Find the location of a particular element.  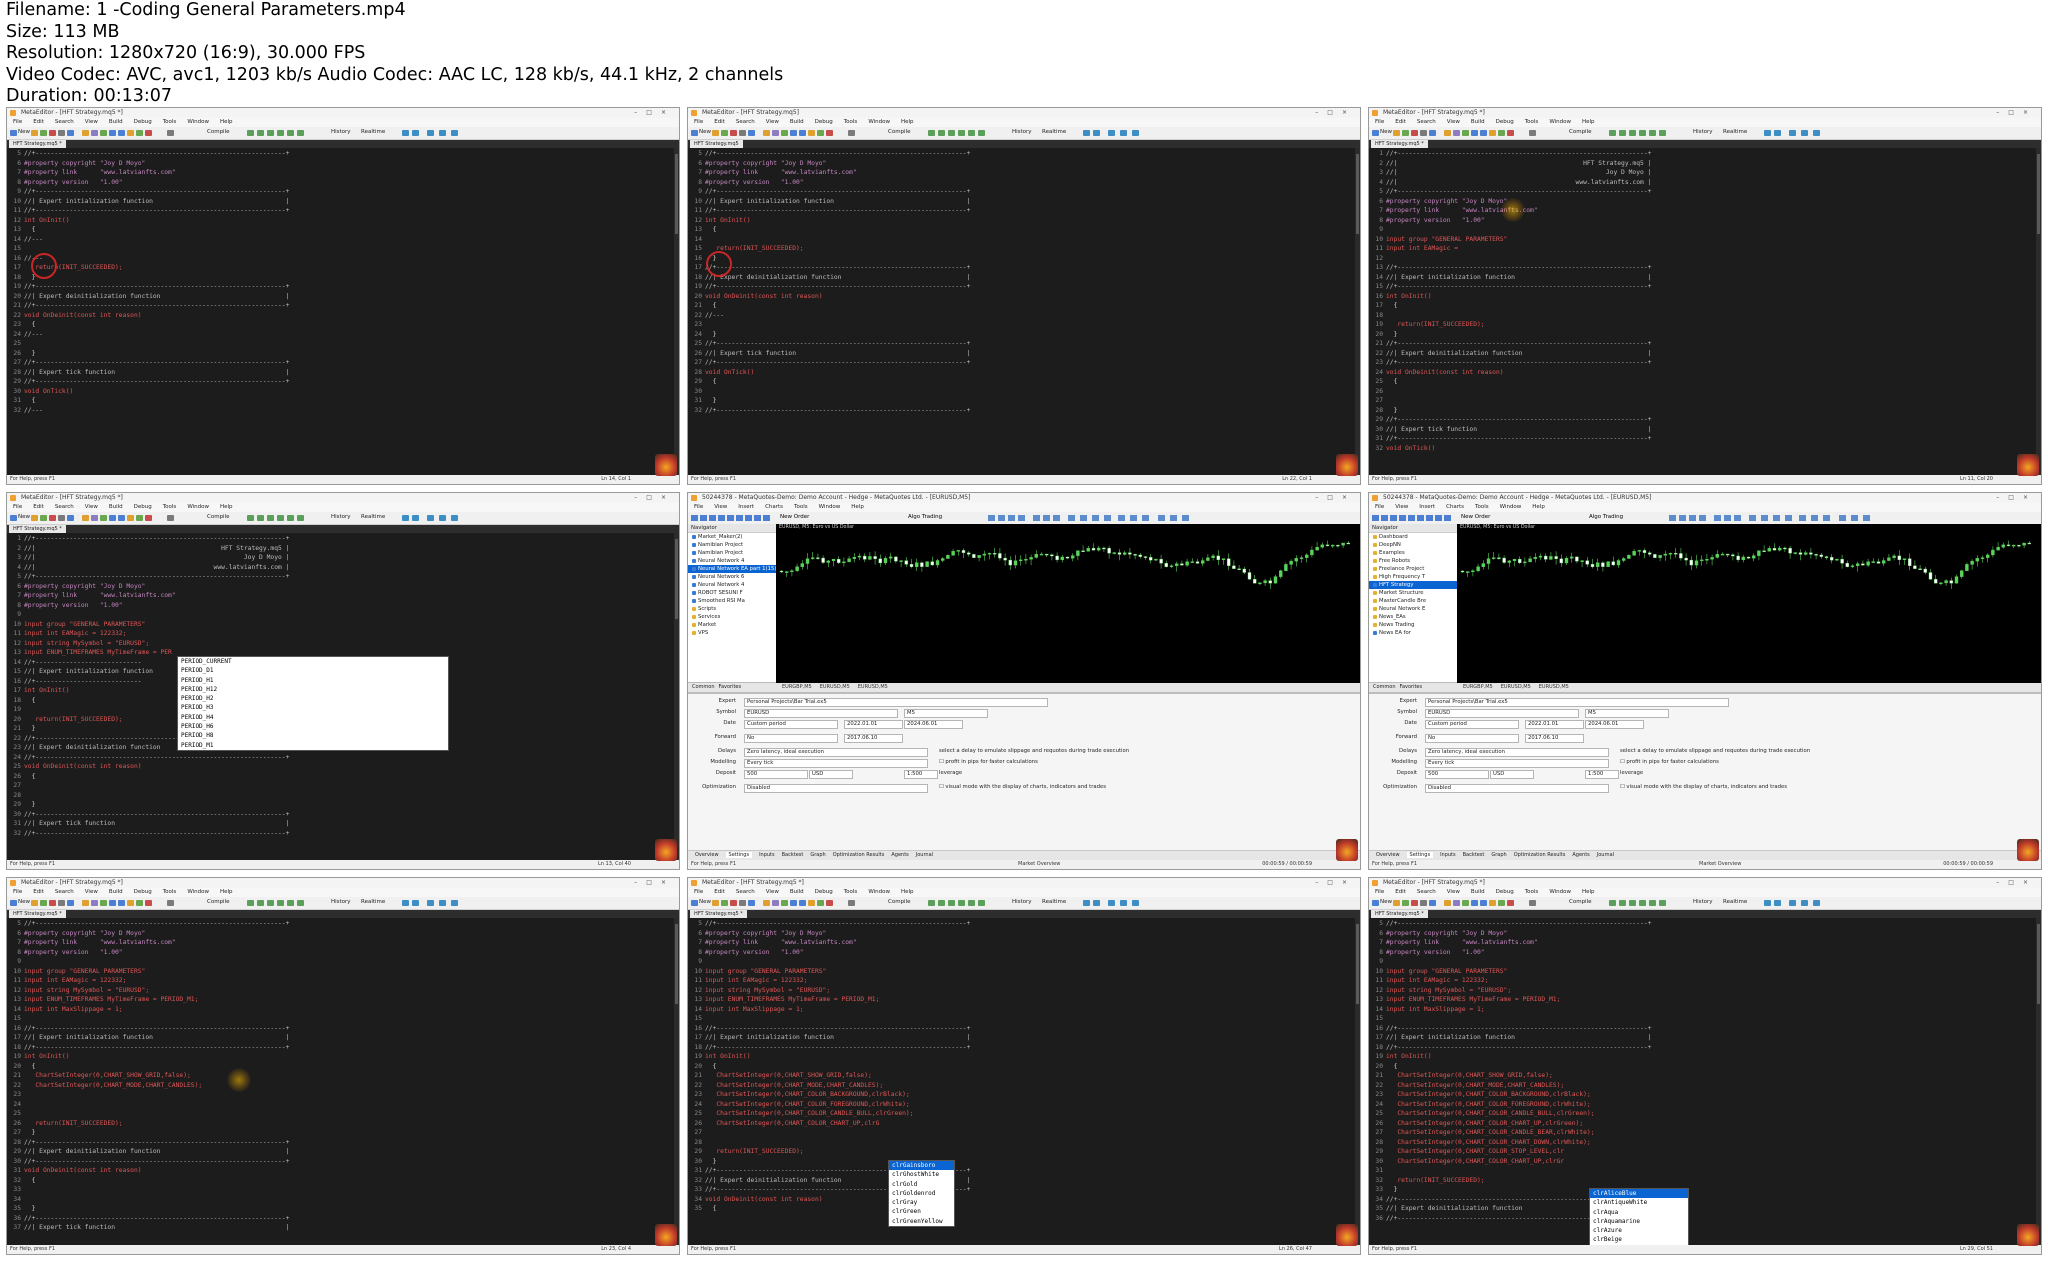

candlestick-chart is located at coordinates (1749, 603).